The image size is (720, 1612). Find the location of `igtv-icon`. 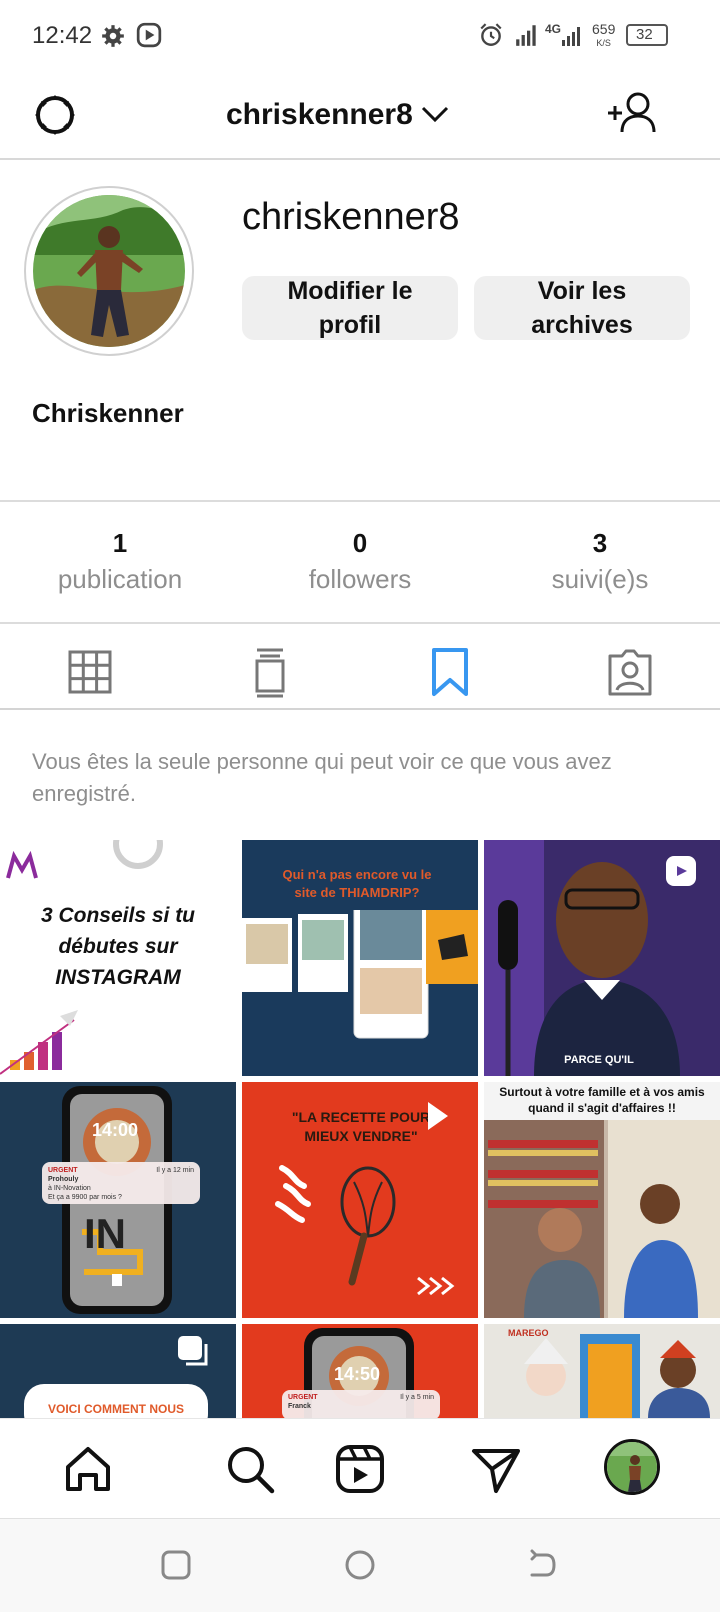

igtv-icon is located at coordinates (270, 673).